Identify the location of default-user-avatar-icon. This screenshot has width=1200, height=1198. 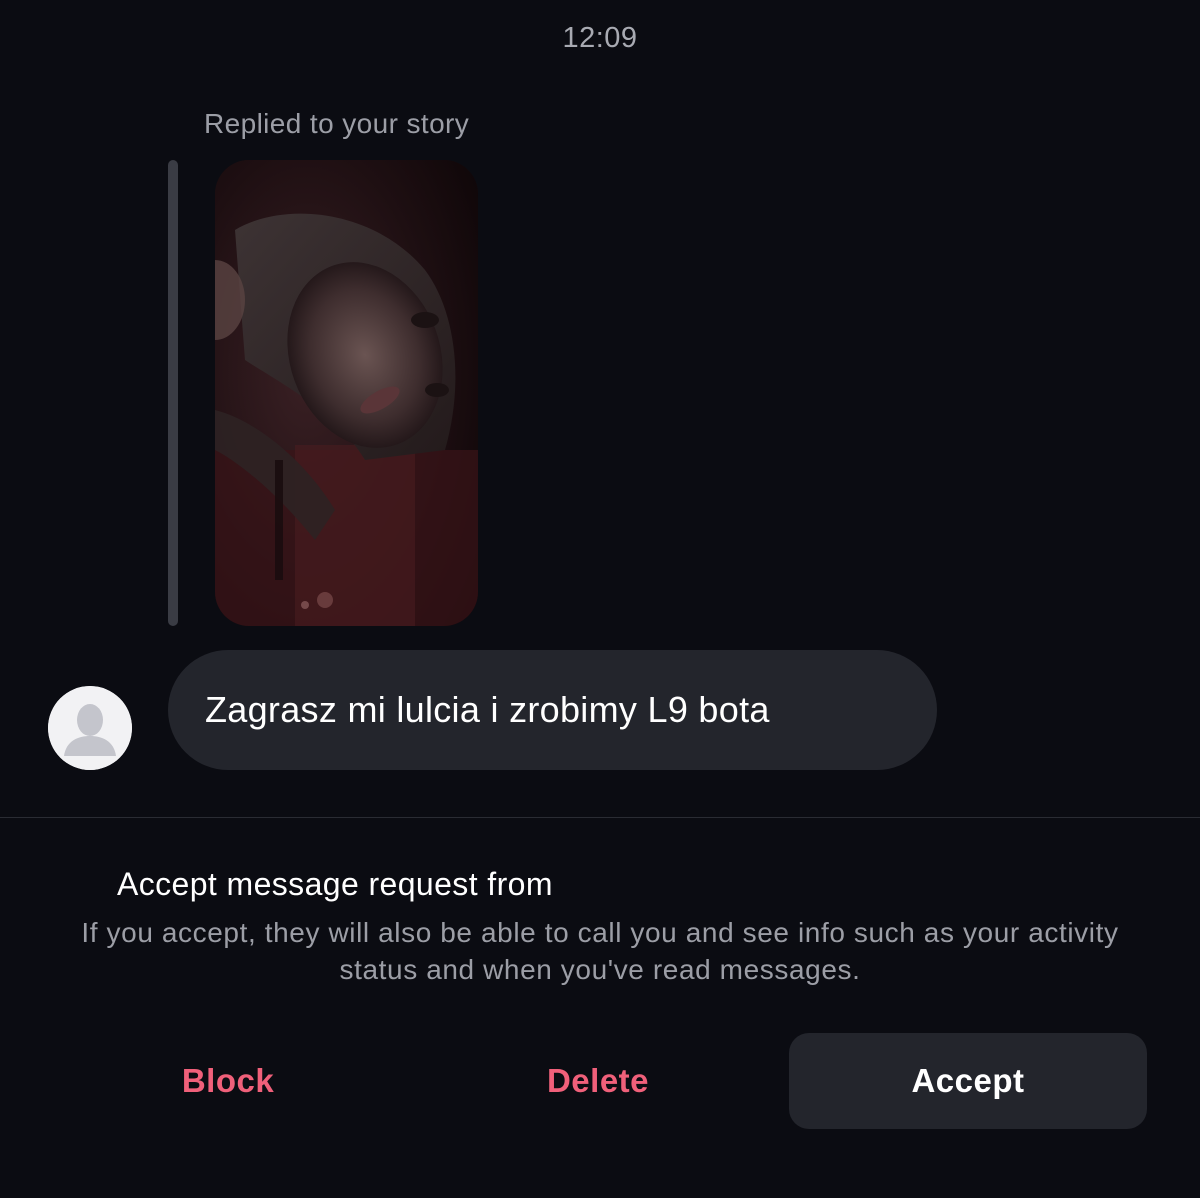
(90, 728).